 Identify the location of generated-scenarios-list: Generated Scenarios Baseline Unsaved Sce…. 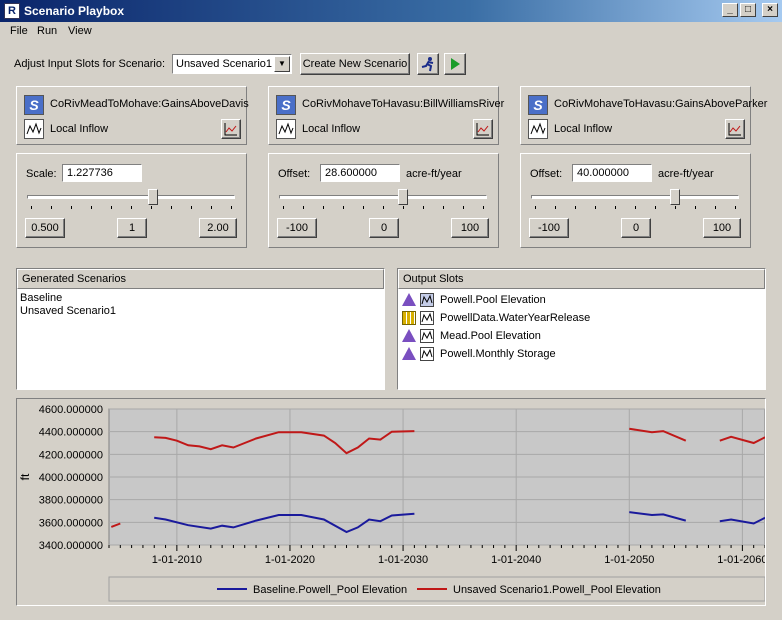
(200, 329).